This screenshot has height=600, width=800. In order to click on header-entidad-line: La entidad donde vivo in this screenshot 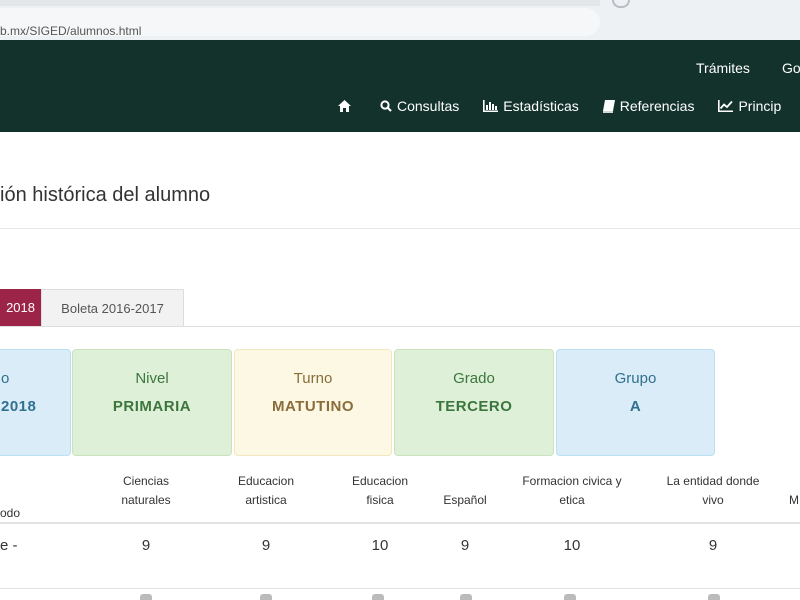, I will do `click(713, 490)`.